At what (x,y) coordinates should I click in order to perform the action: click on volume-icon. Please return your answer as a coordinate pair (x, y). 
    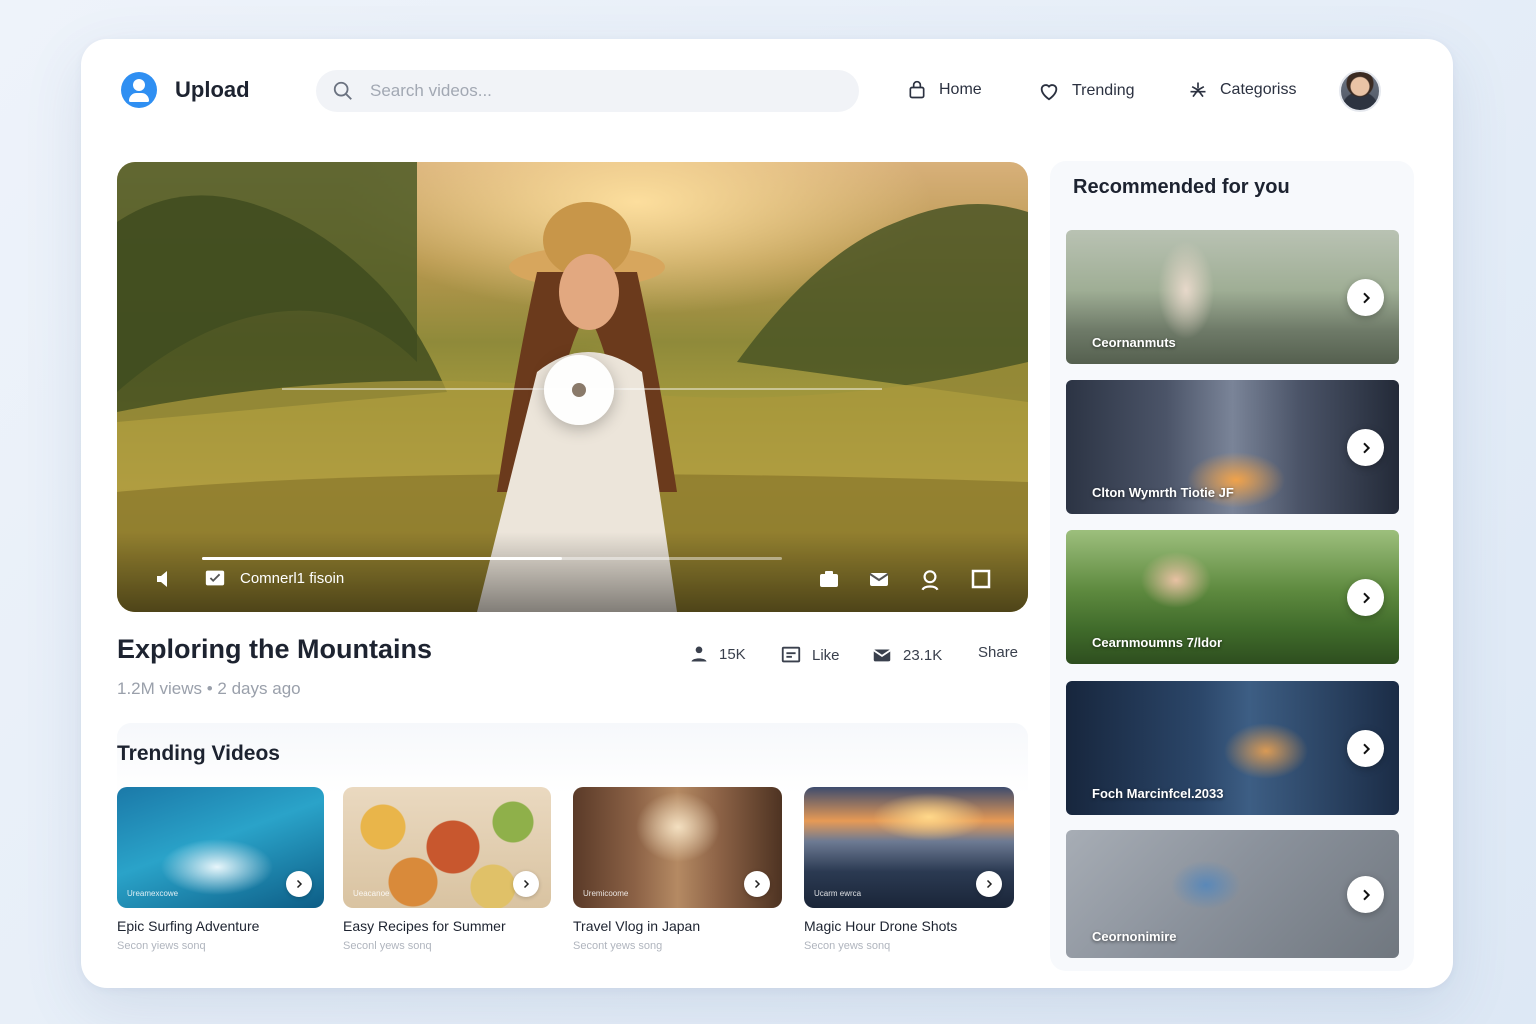
    Looking at the image, I should click on (165, 579).